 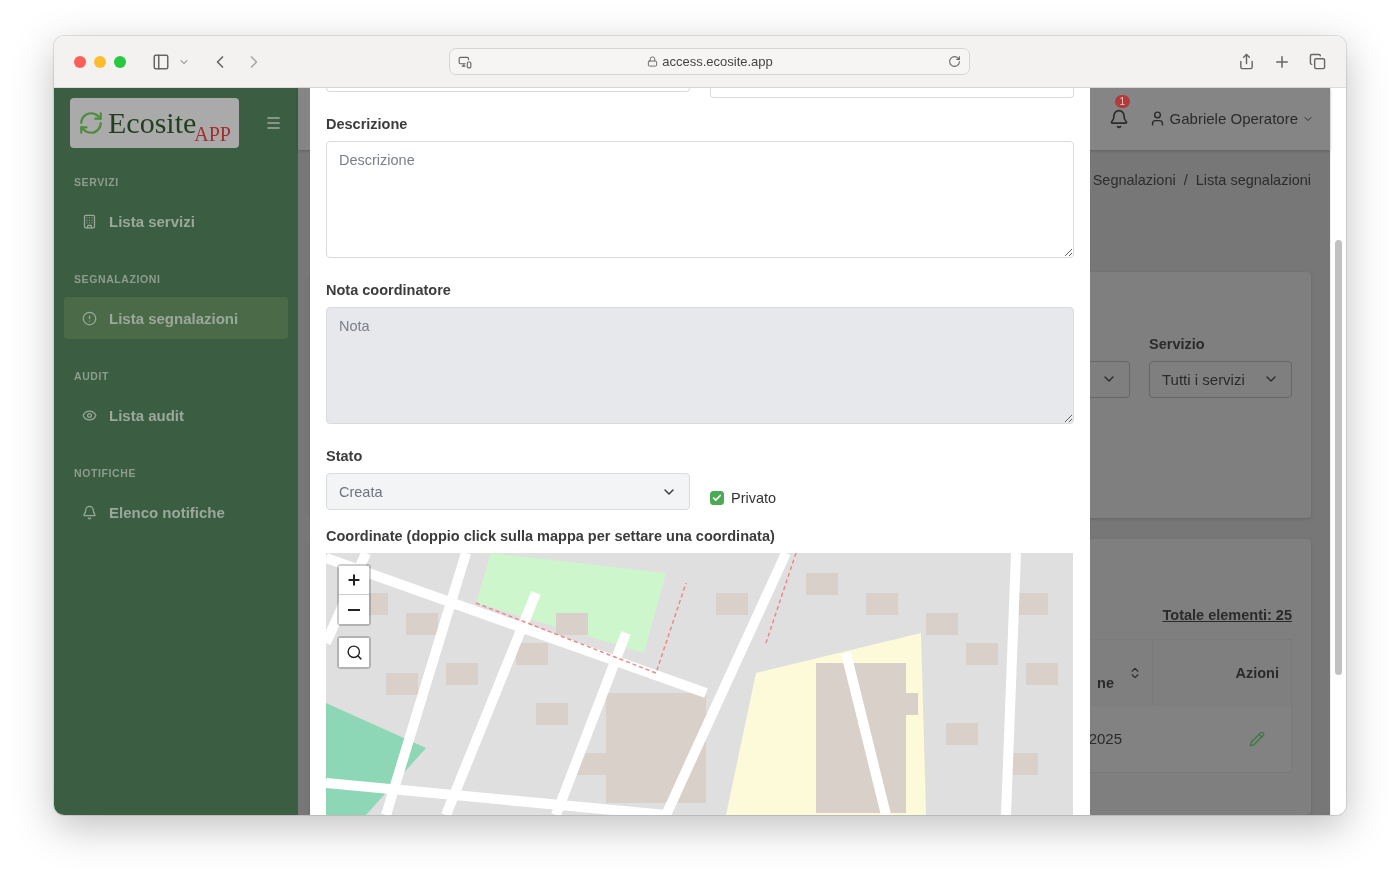 I want to click on share-icon, so click(x=1246, y=61).